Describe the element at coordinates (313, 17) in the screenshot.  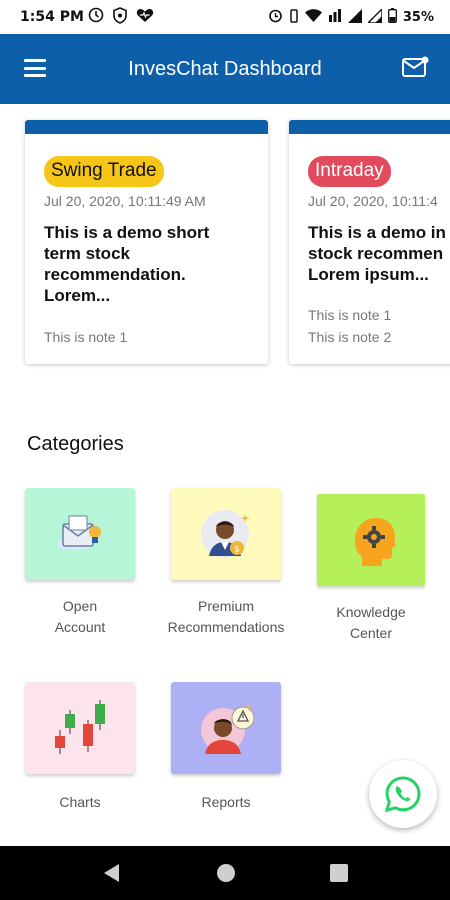
I see `wifi-icon` at that location.